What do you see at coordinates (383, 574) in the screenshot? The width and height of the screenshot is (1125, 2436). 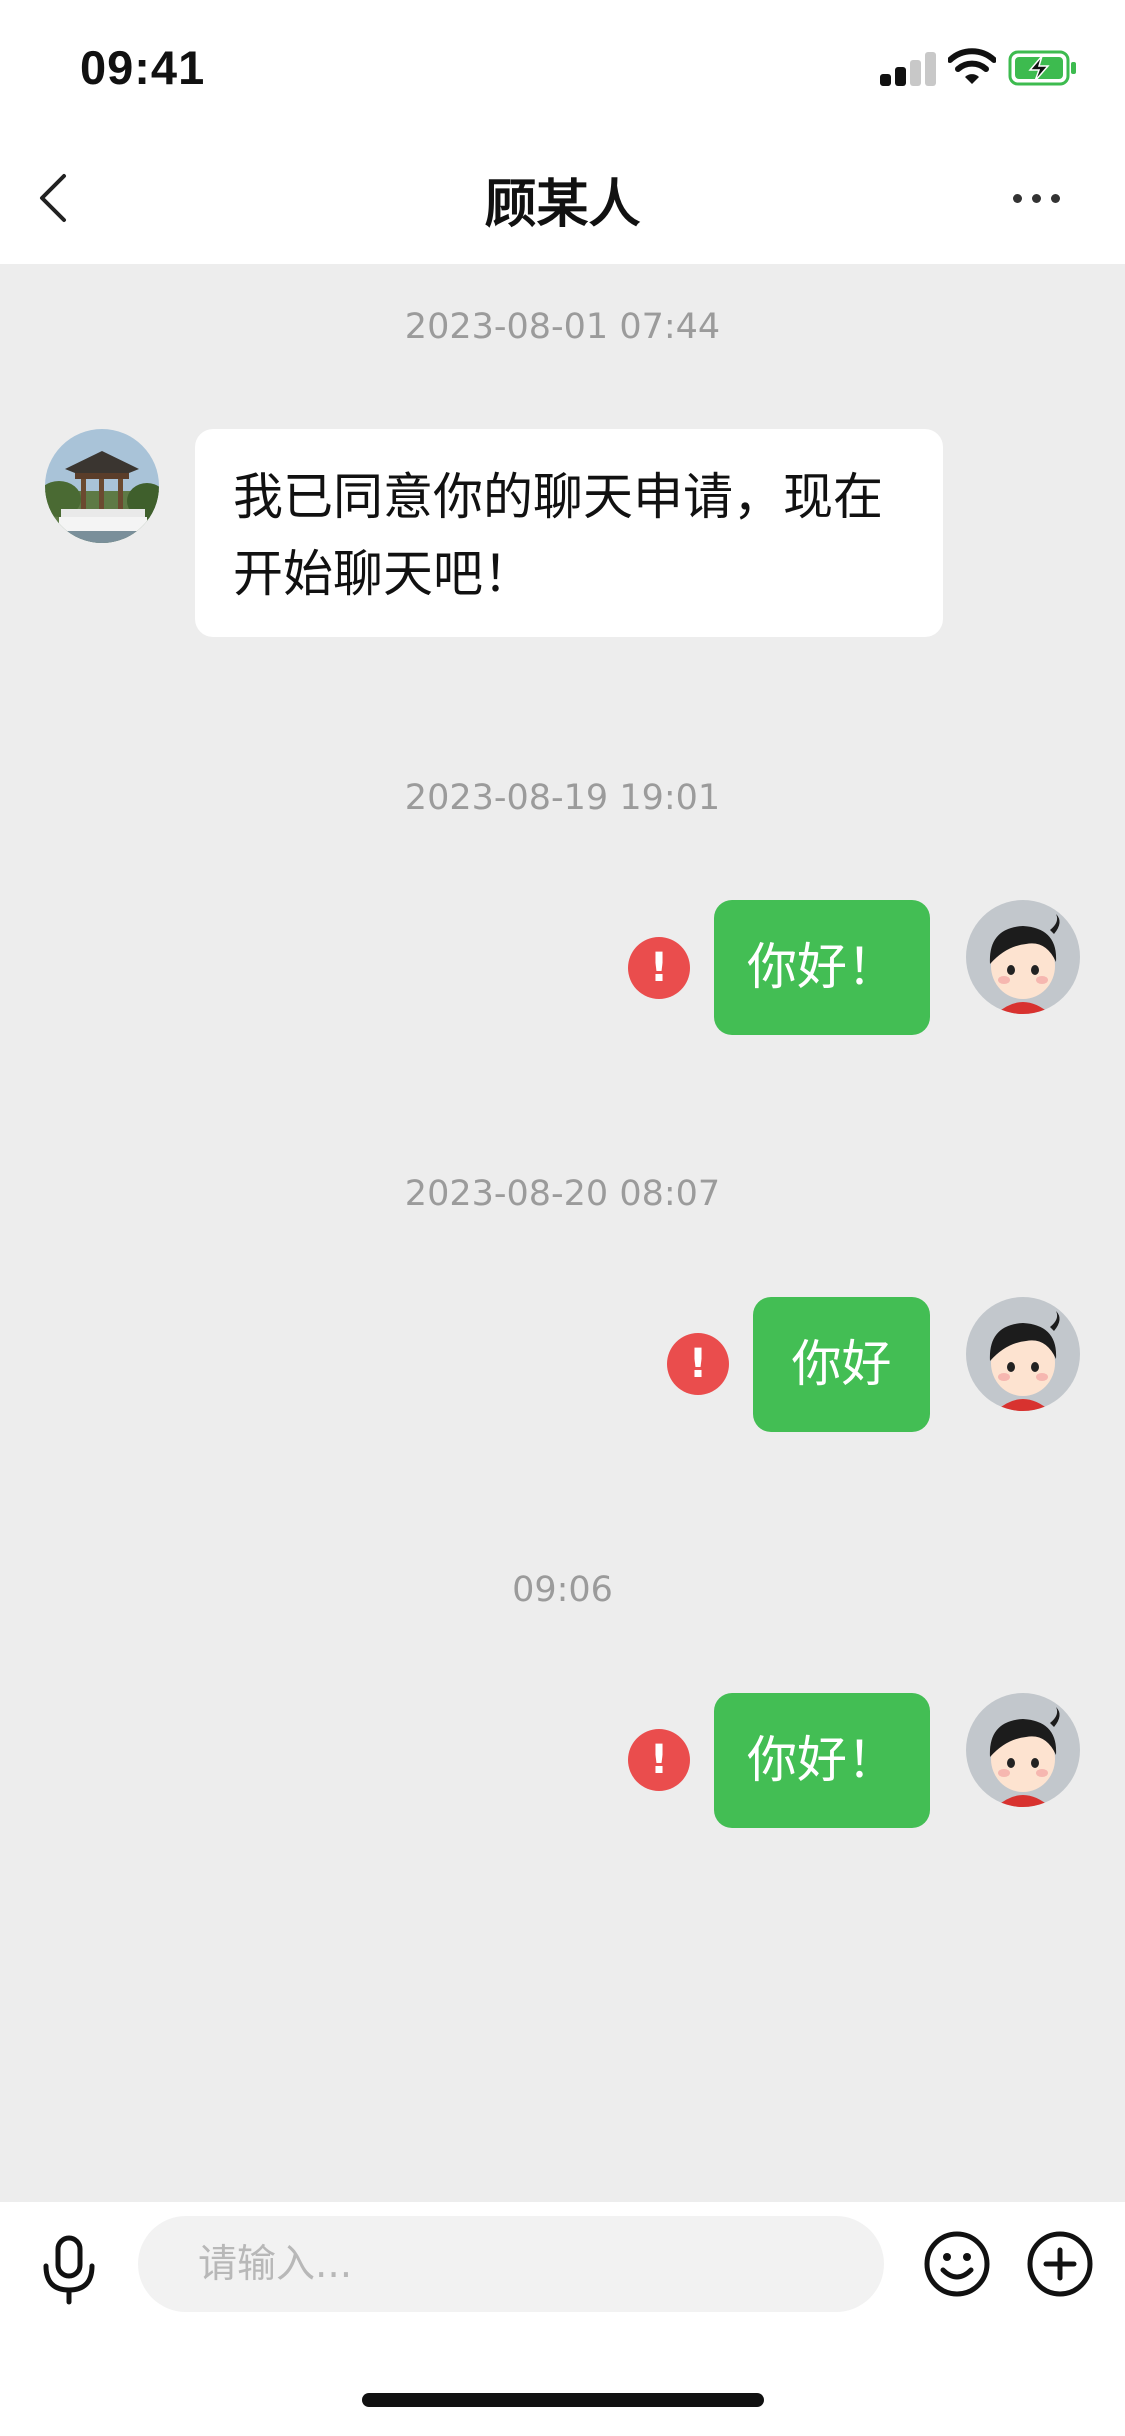 I see `message-text-line: 开始聊天吧！` at bounding box center [383, 574].